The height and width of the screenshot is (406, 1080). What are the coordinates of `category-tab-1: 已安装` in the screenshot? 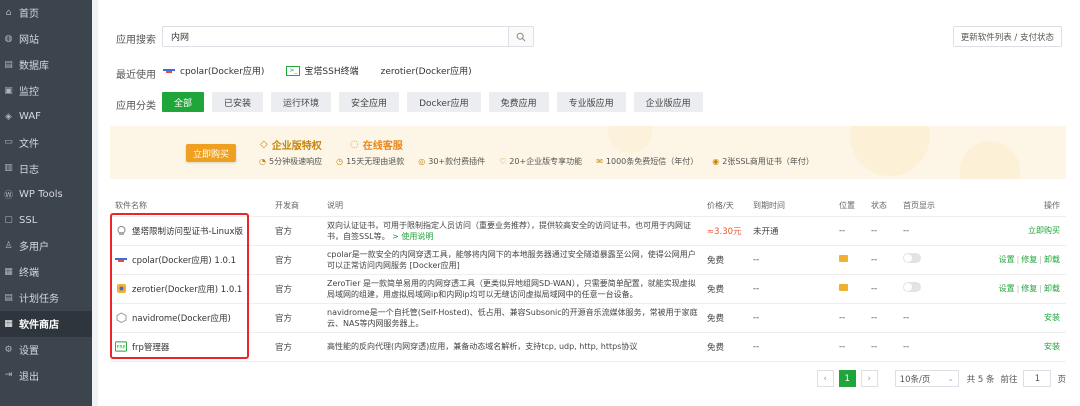 It's located at (238, 102).